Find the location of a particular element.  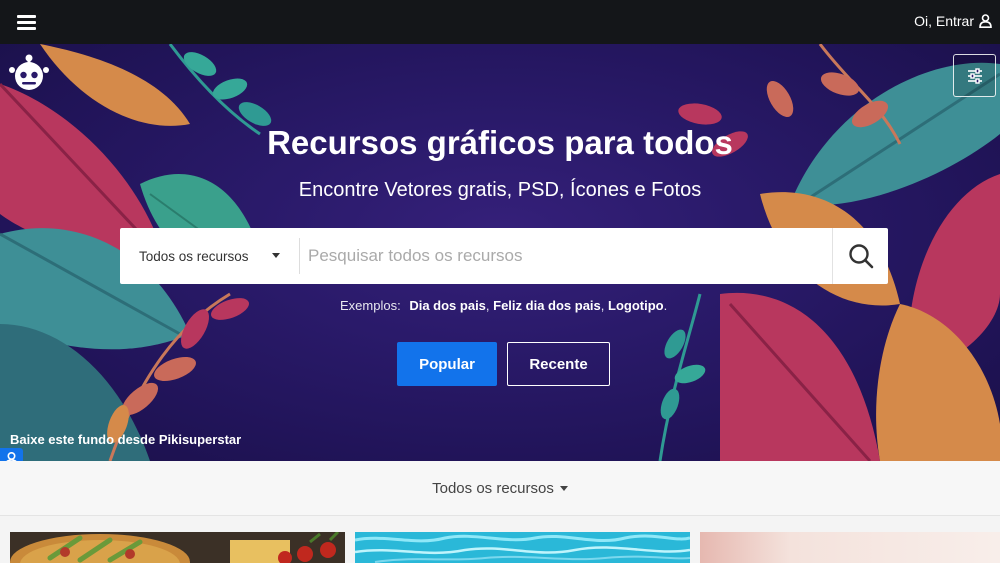

hero-title: Recursos gráficos para todos is located at coordinates (500, 142).